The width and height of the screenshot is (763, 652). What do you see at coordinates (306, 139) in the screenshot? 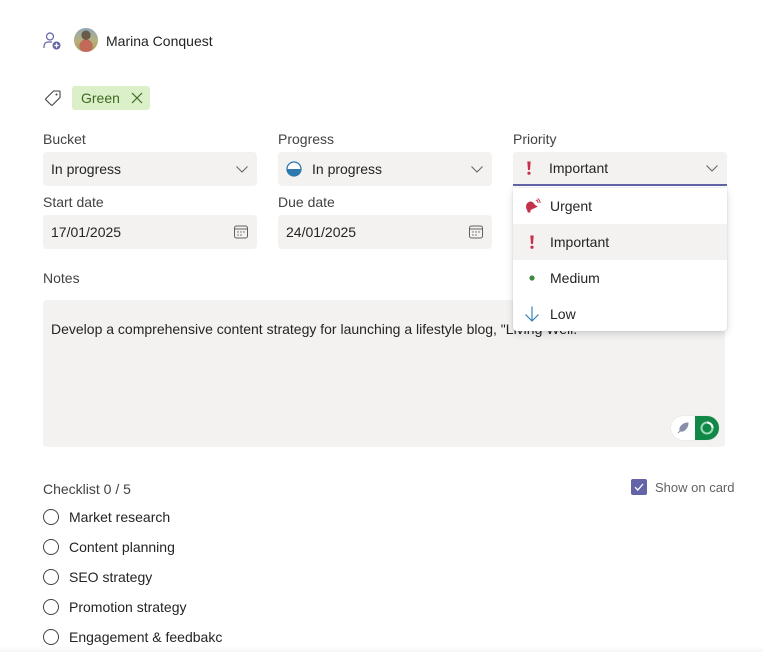
I see `progress-label: Progress` at bounding box center [306, 139].